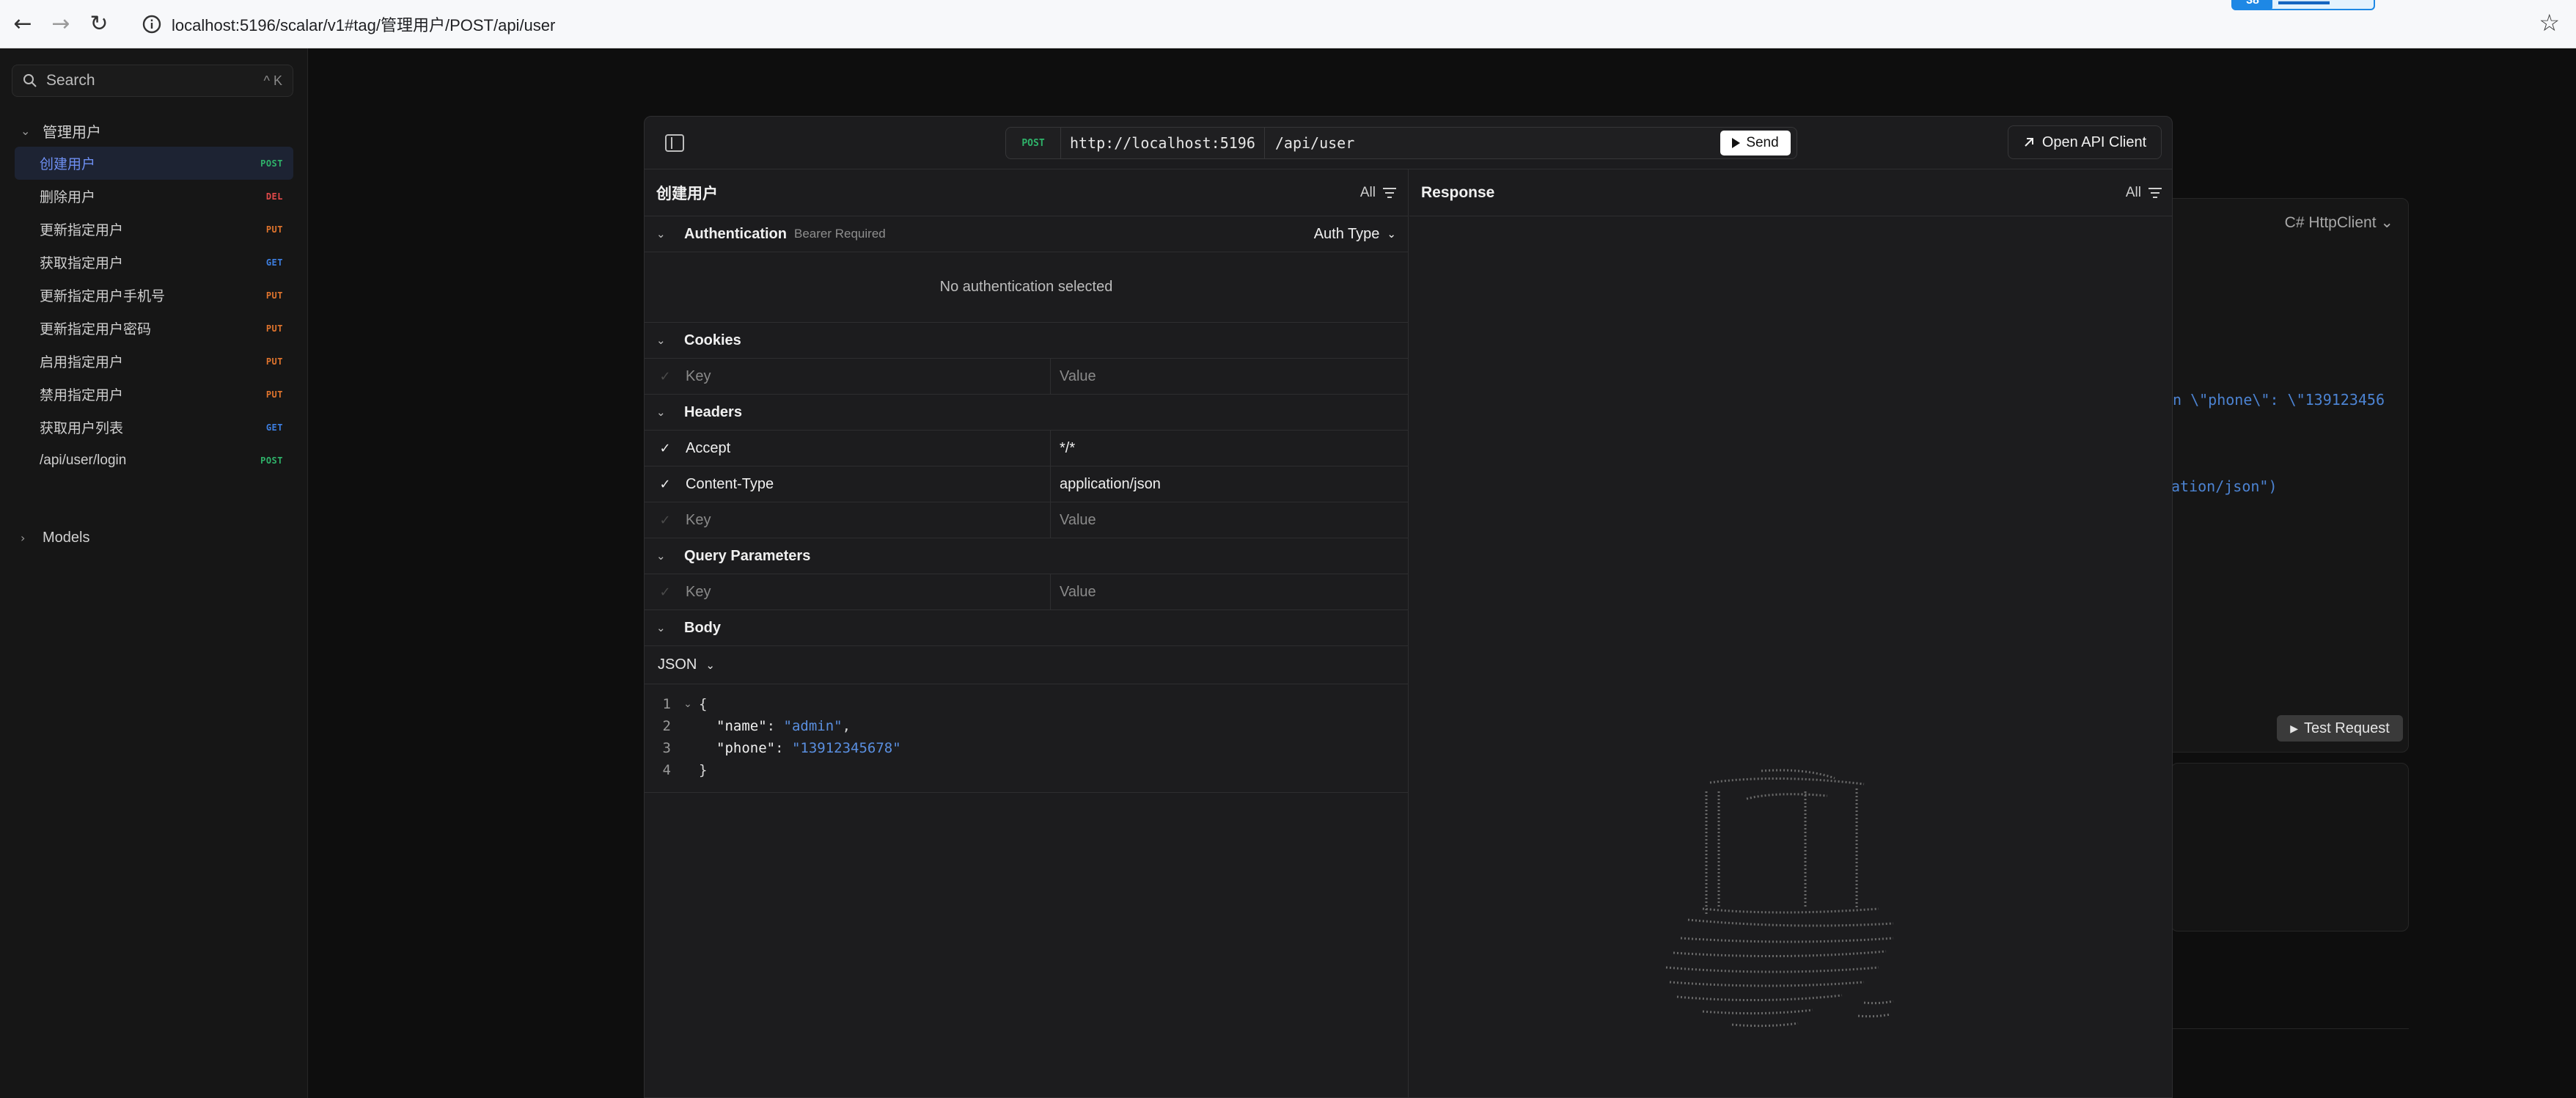 The image size is (2576, 1098). I want to click on site-info-icon, so click(152, 24).